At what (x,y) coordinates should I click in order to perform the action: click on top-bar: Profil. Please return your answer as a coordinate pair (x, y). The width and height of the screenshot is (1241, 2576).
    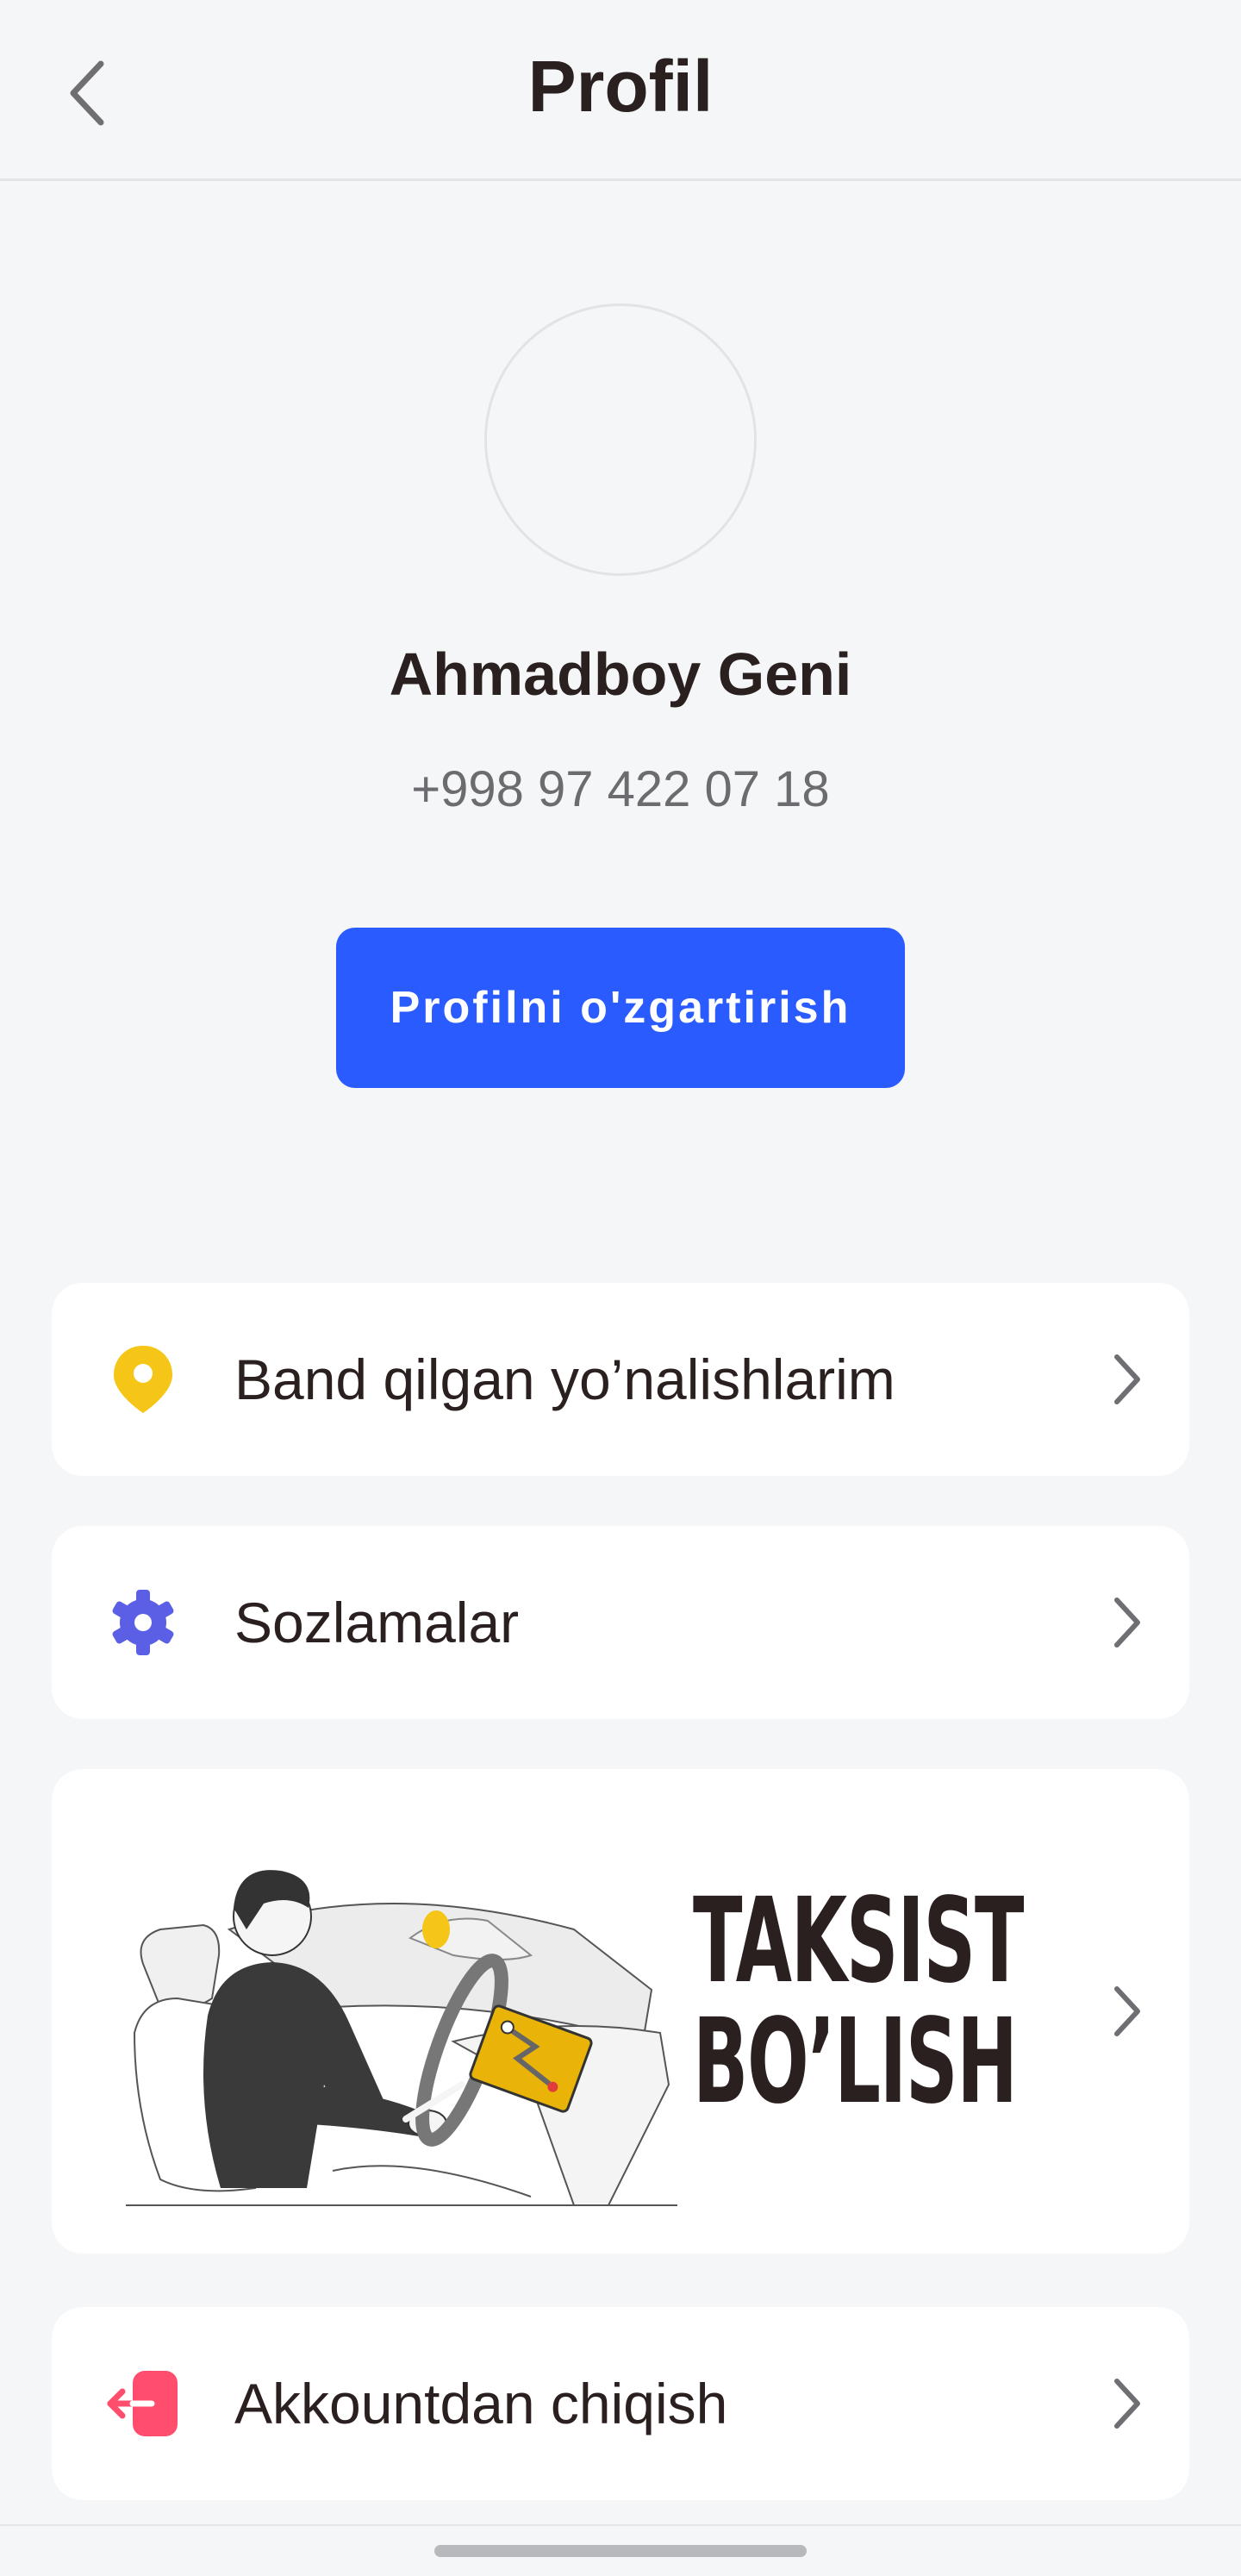
    Looking at the image, I should click on (620, 90).